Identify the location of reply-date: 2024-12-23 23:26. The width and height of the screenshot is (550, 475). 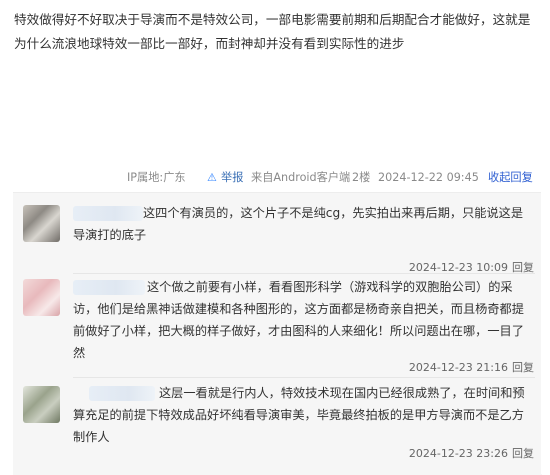
(458, 453).